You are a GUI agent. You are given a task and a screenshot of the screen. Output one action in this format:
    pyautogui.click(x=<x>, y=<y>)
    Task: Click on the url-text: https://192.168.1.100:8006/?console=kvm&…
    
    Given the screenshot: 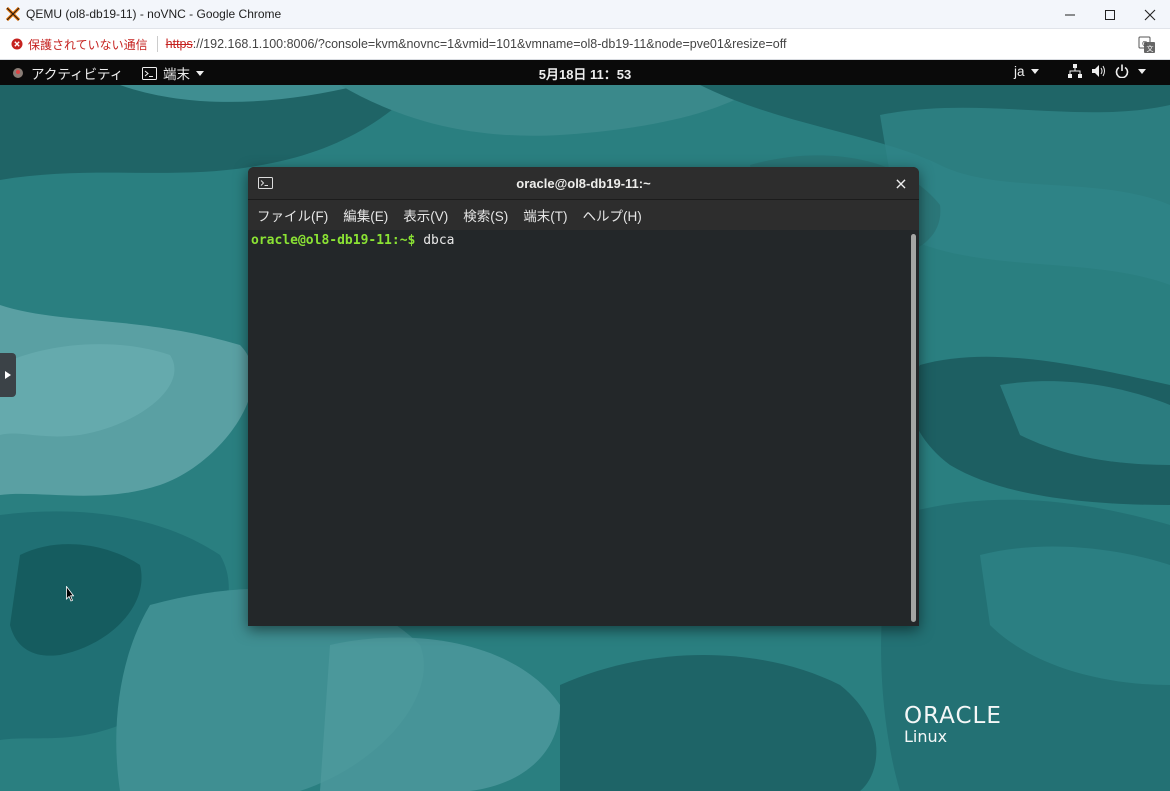 What is the action you would take?
    pyautogui.click(x=476, y=44)
    